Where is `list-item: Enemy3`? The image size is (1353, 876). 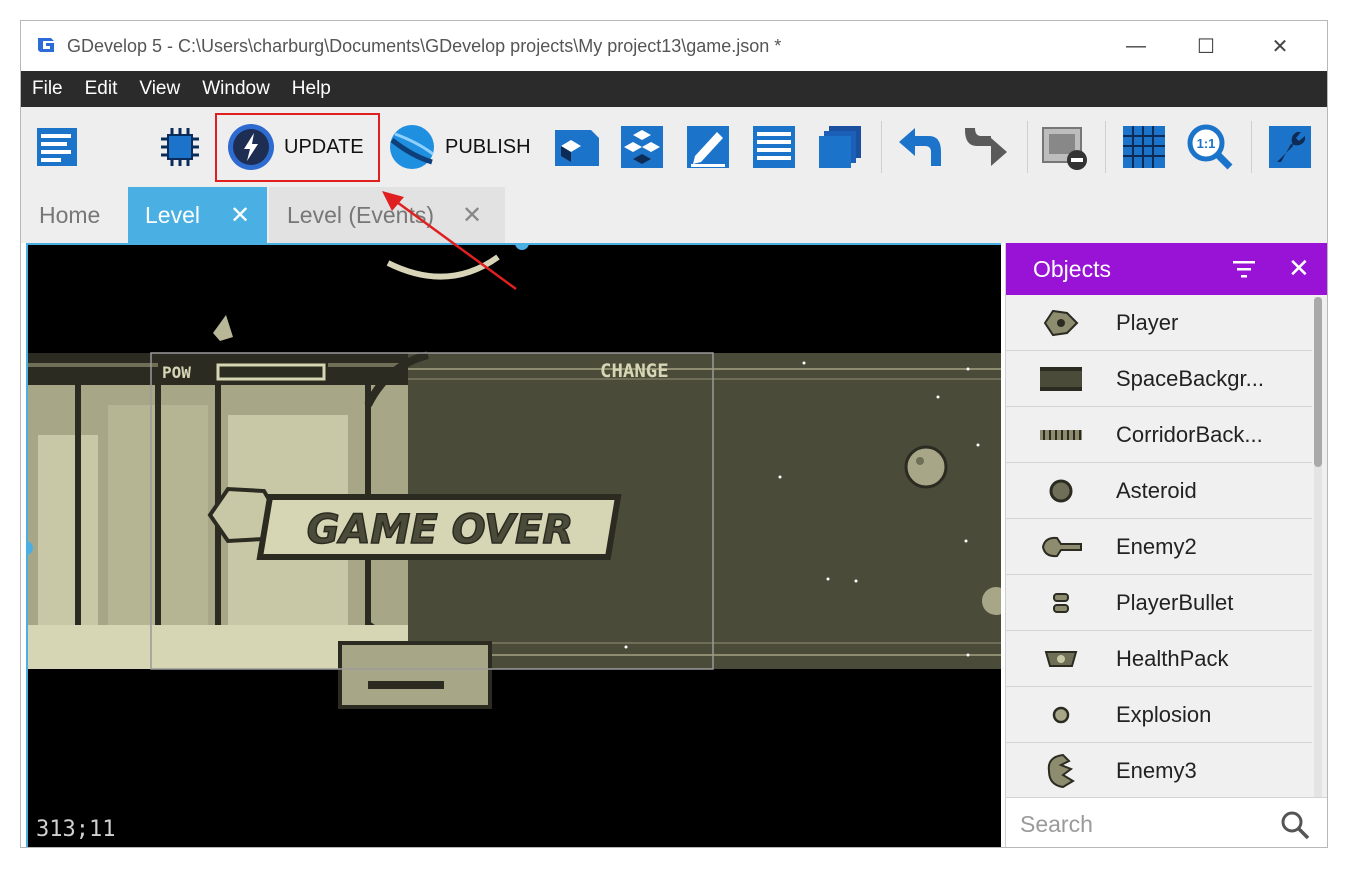
list-item: Enemy3 is located at coordinates (1159, 769).